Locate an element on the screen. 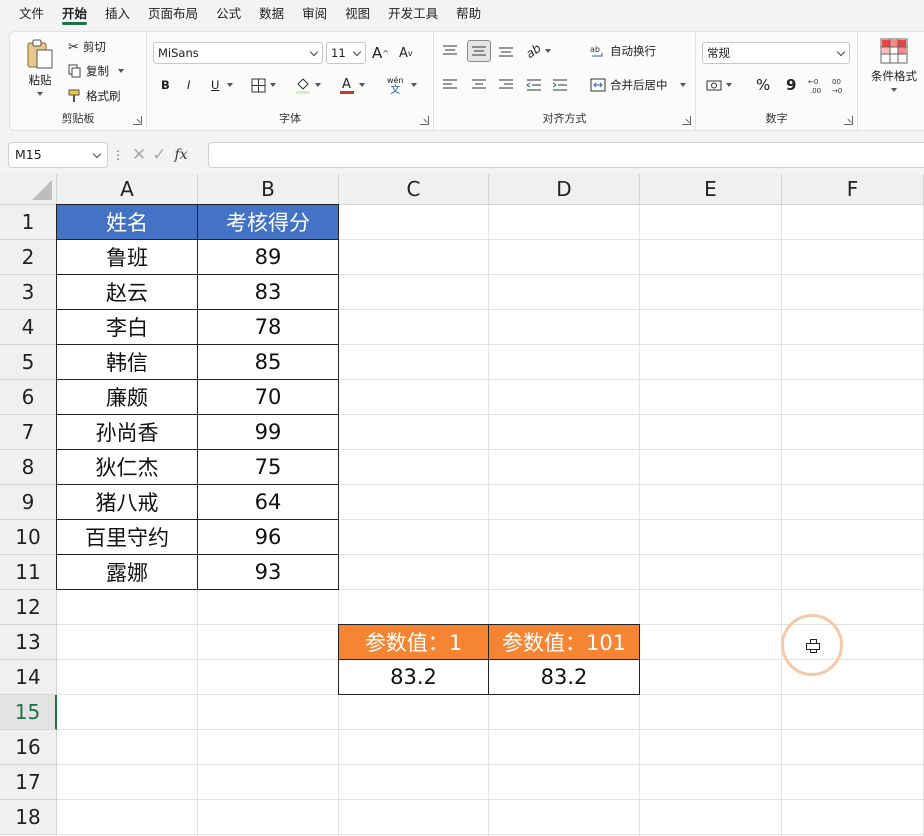 This screenshot has height=836, width=924. score-cell: 64 is located at coordinates (268, 502).